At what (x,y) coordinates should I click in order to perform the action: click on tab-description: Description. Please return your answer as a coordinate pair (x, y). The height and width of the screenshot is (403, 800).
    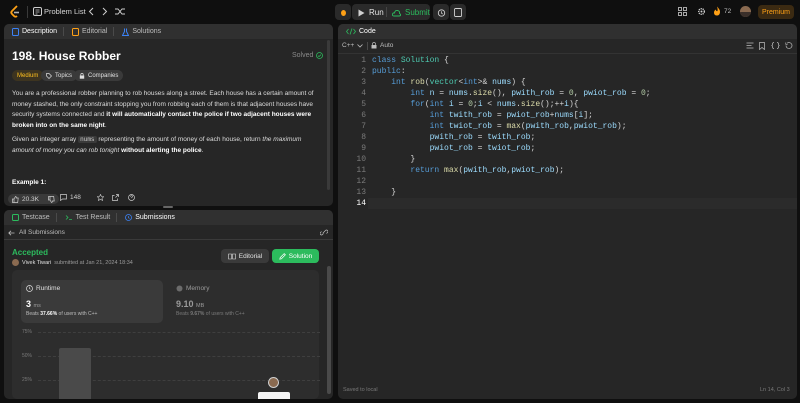
    Looking at the image, I should click on (35, 31).